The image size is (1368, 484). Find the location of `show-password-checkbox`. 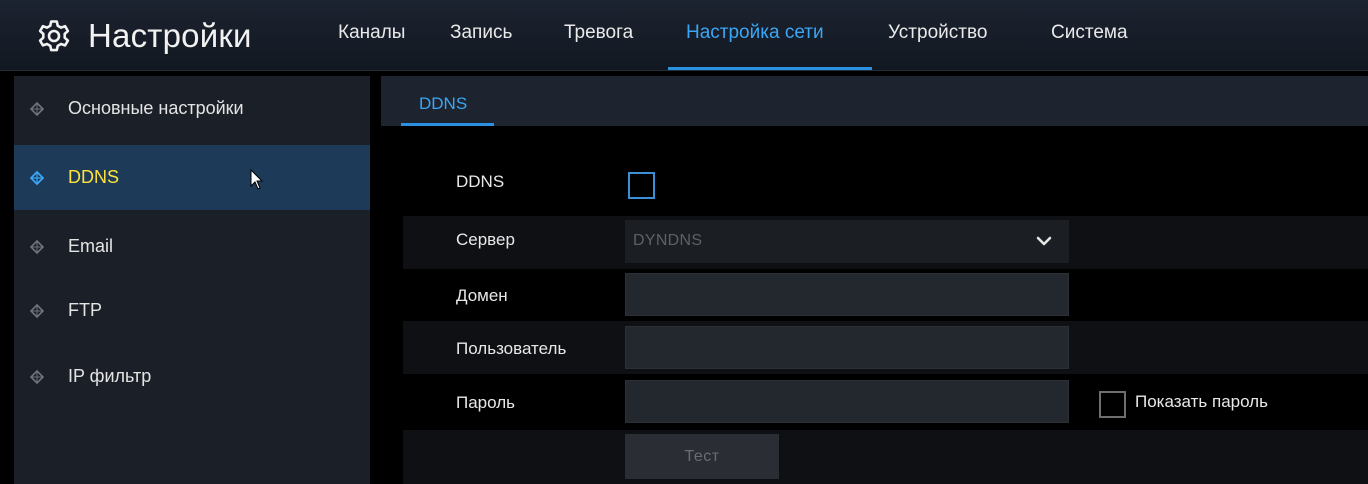

show-password-checkbox is located at coordinates (1112, 404).